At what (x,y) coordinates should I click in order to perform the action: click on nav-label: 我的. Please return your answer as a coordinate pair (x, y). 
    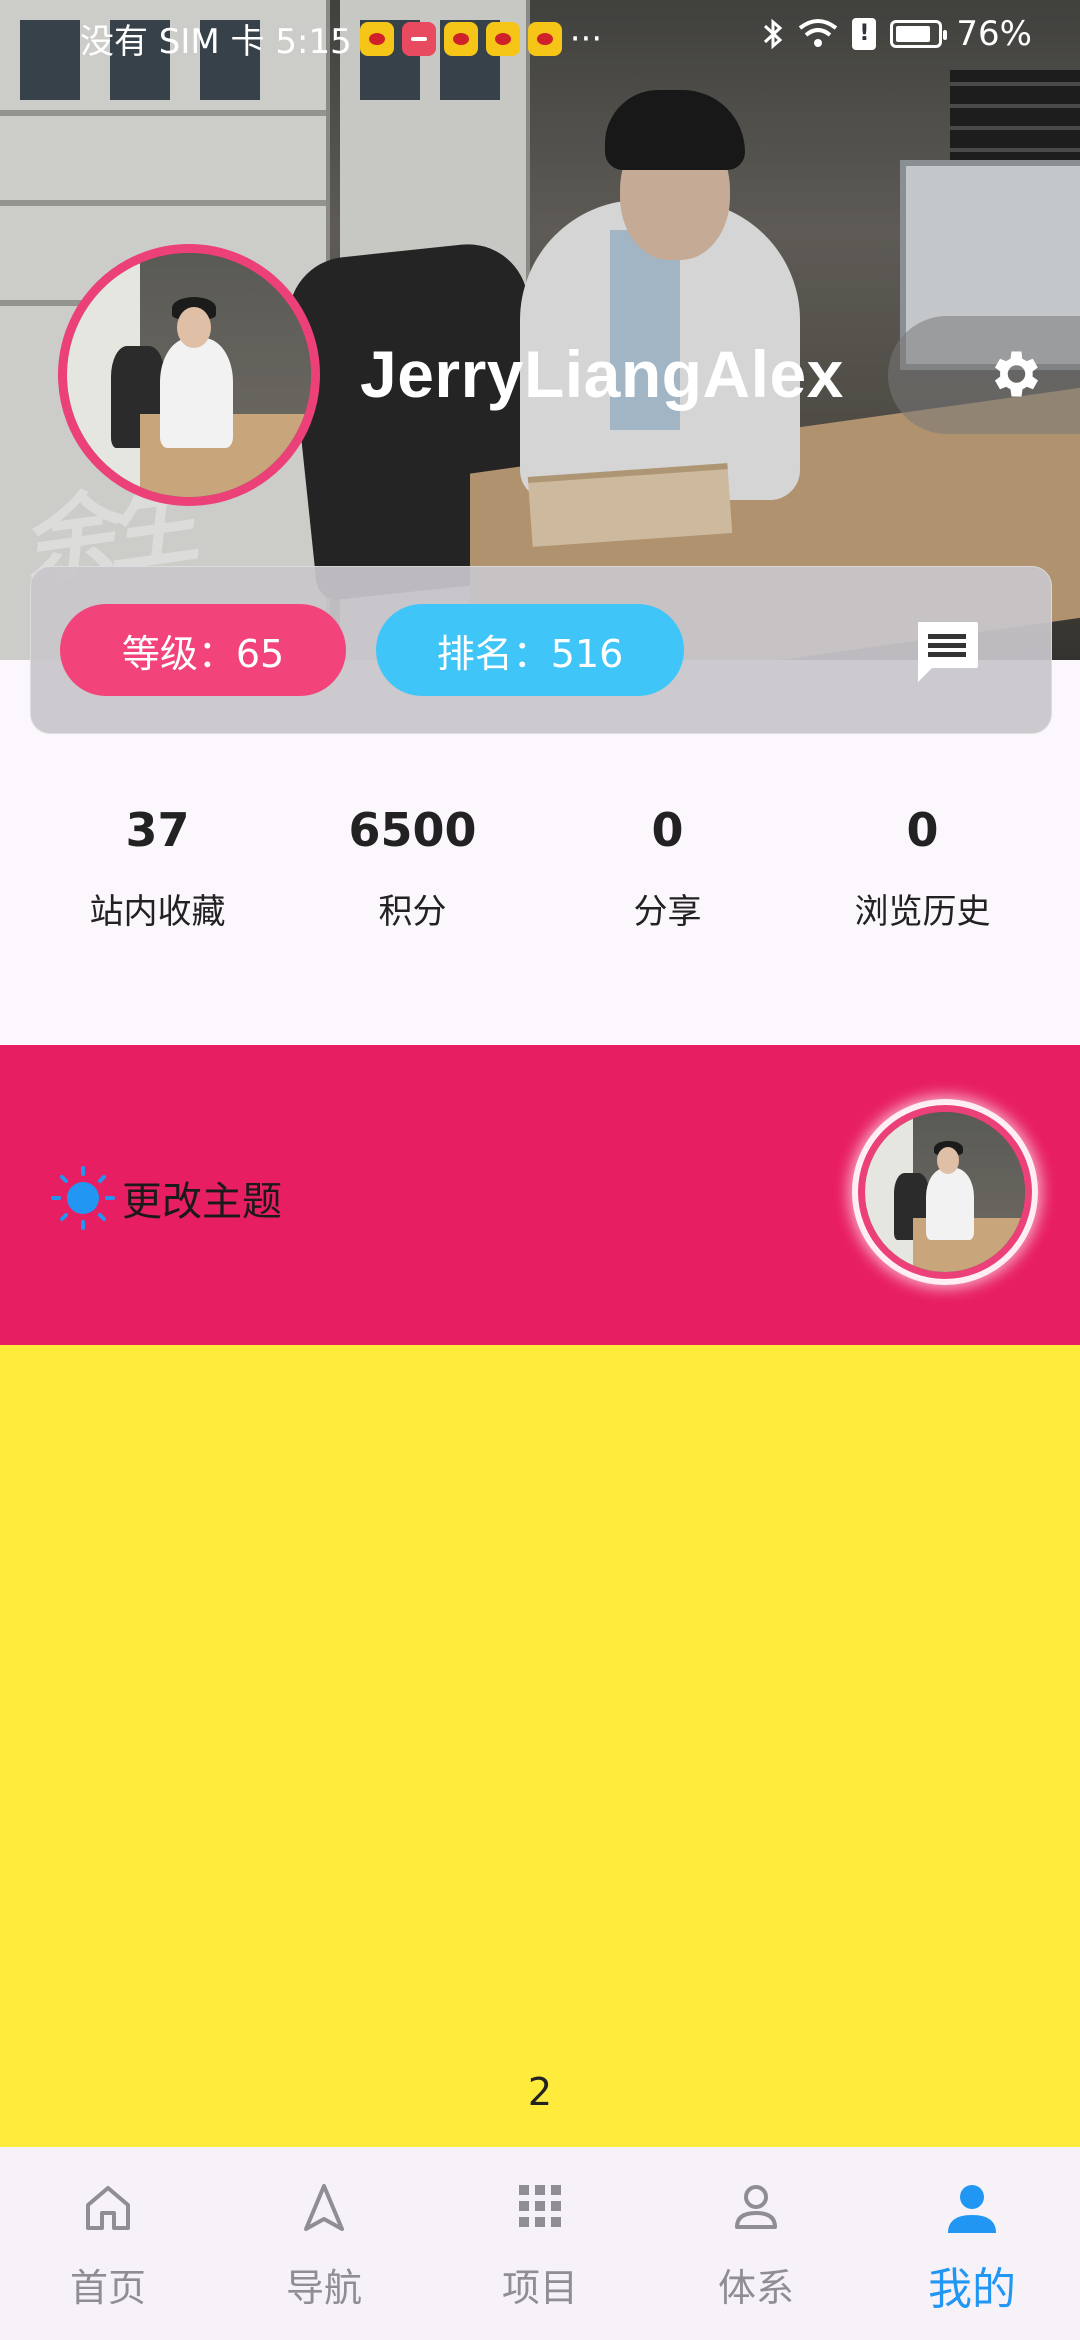
    Looking at the image, I should click on (972, 2289).